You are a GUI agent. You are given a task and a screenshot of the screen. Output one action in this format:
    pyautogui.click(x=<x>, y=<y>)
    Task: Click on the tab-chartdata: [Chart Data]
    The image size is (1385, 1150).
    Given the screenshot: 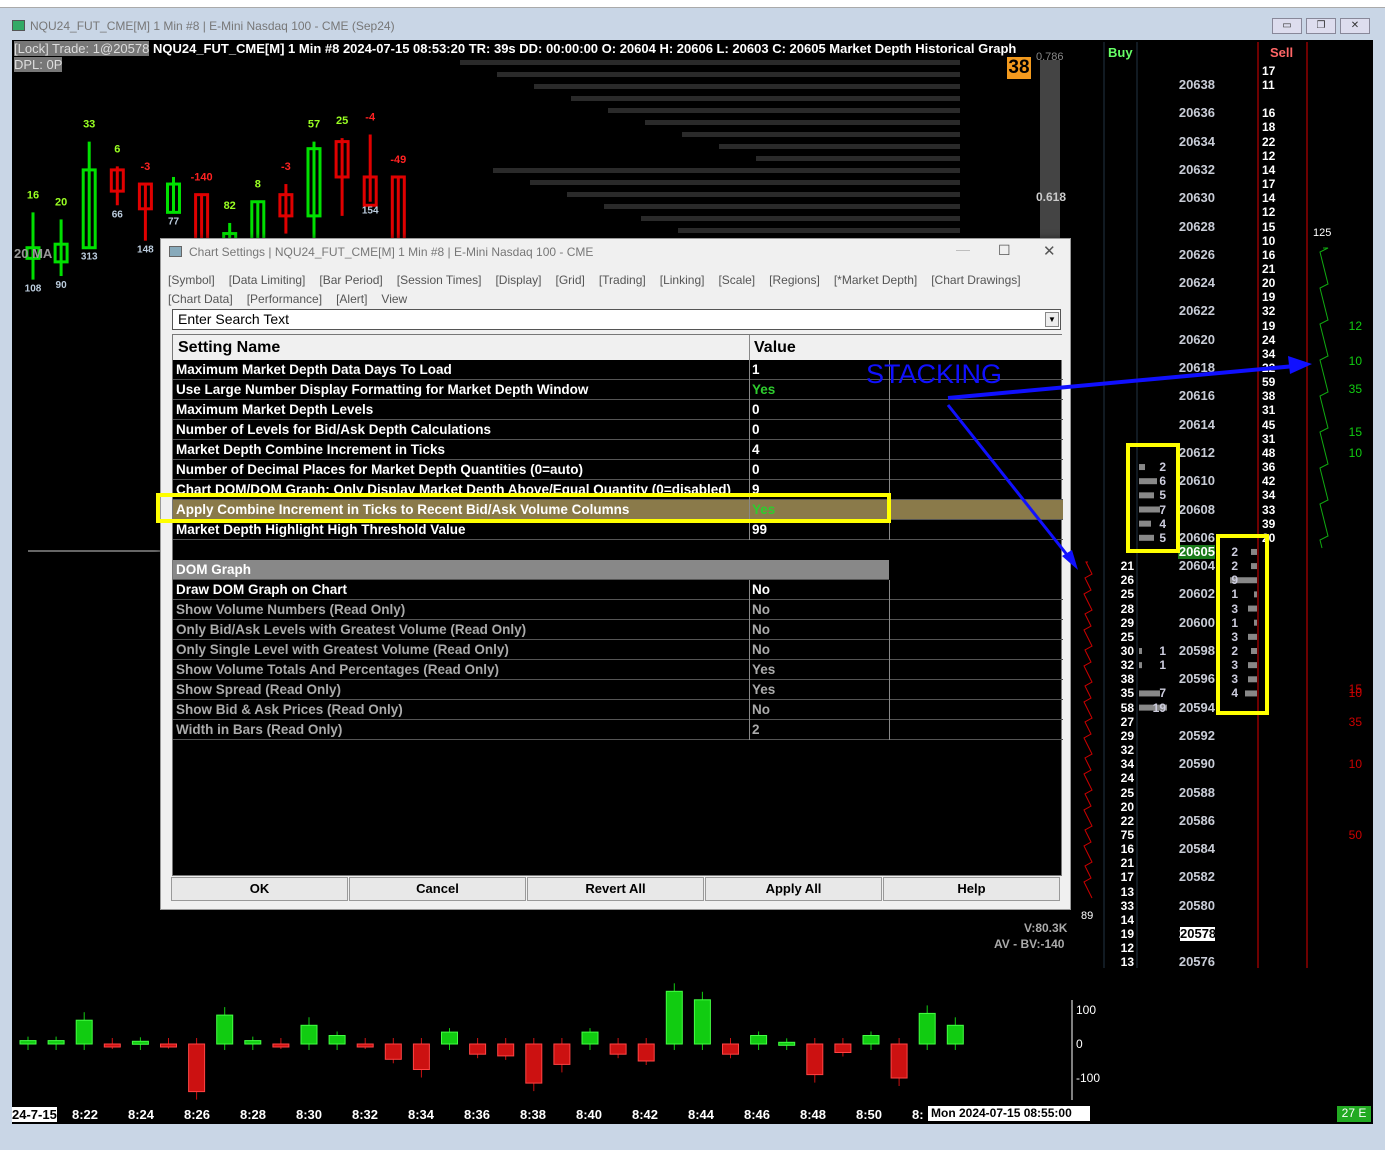 What is the action you would take?
    pyautogui.click(x=200, y=299)
    